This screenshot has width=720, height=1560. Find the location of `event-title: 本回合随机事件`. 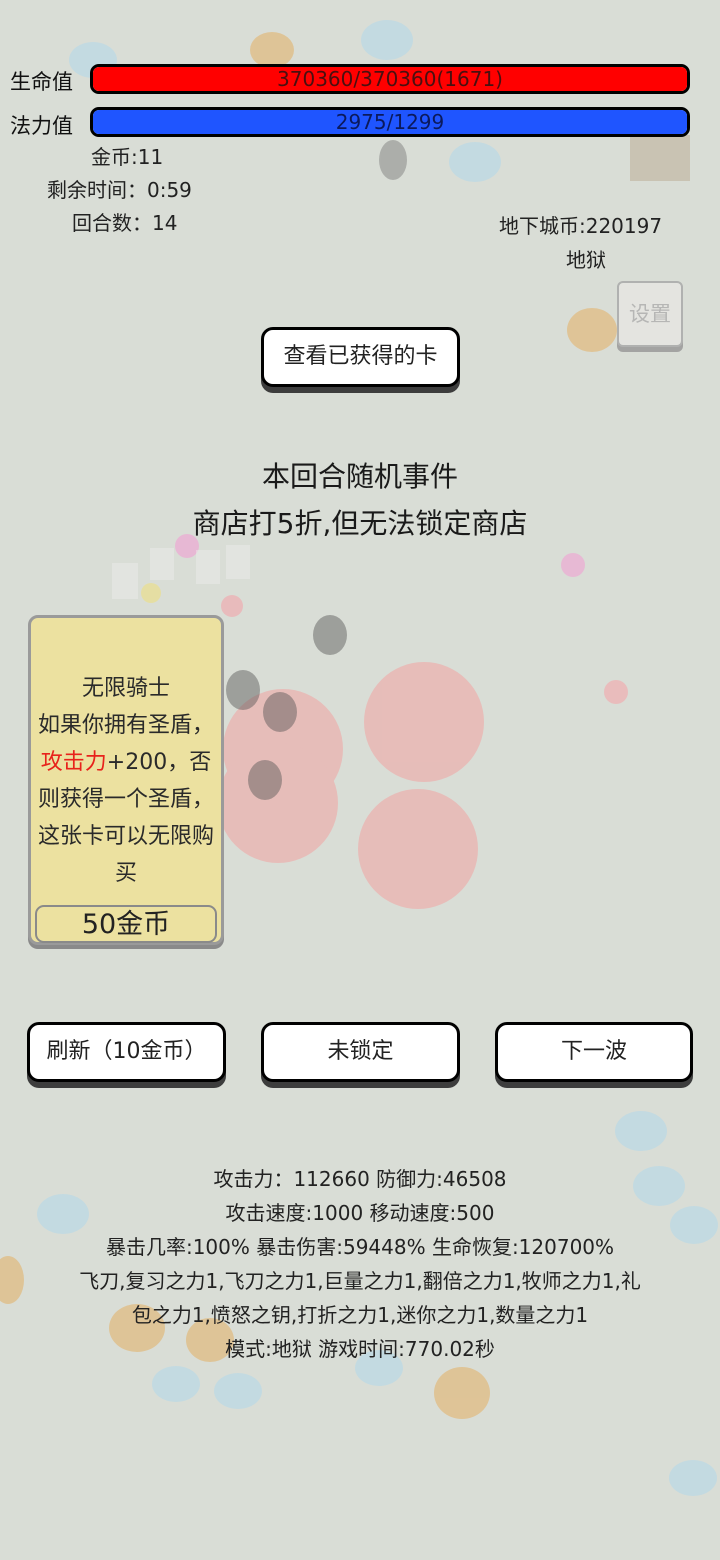

event-title: 本回合随机事件 is located at coordinates (359, 476).